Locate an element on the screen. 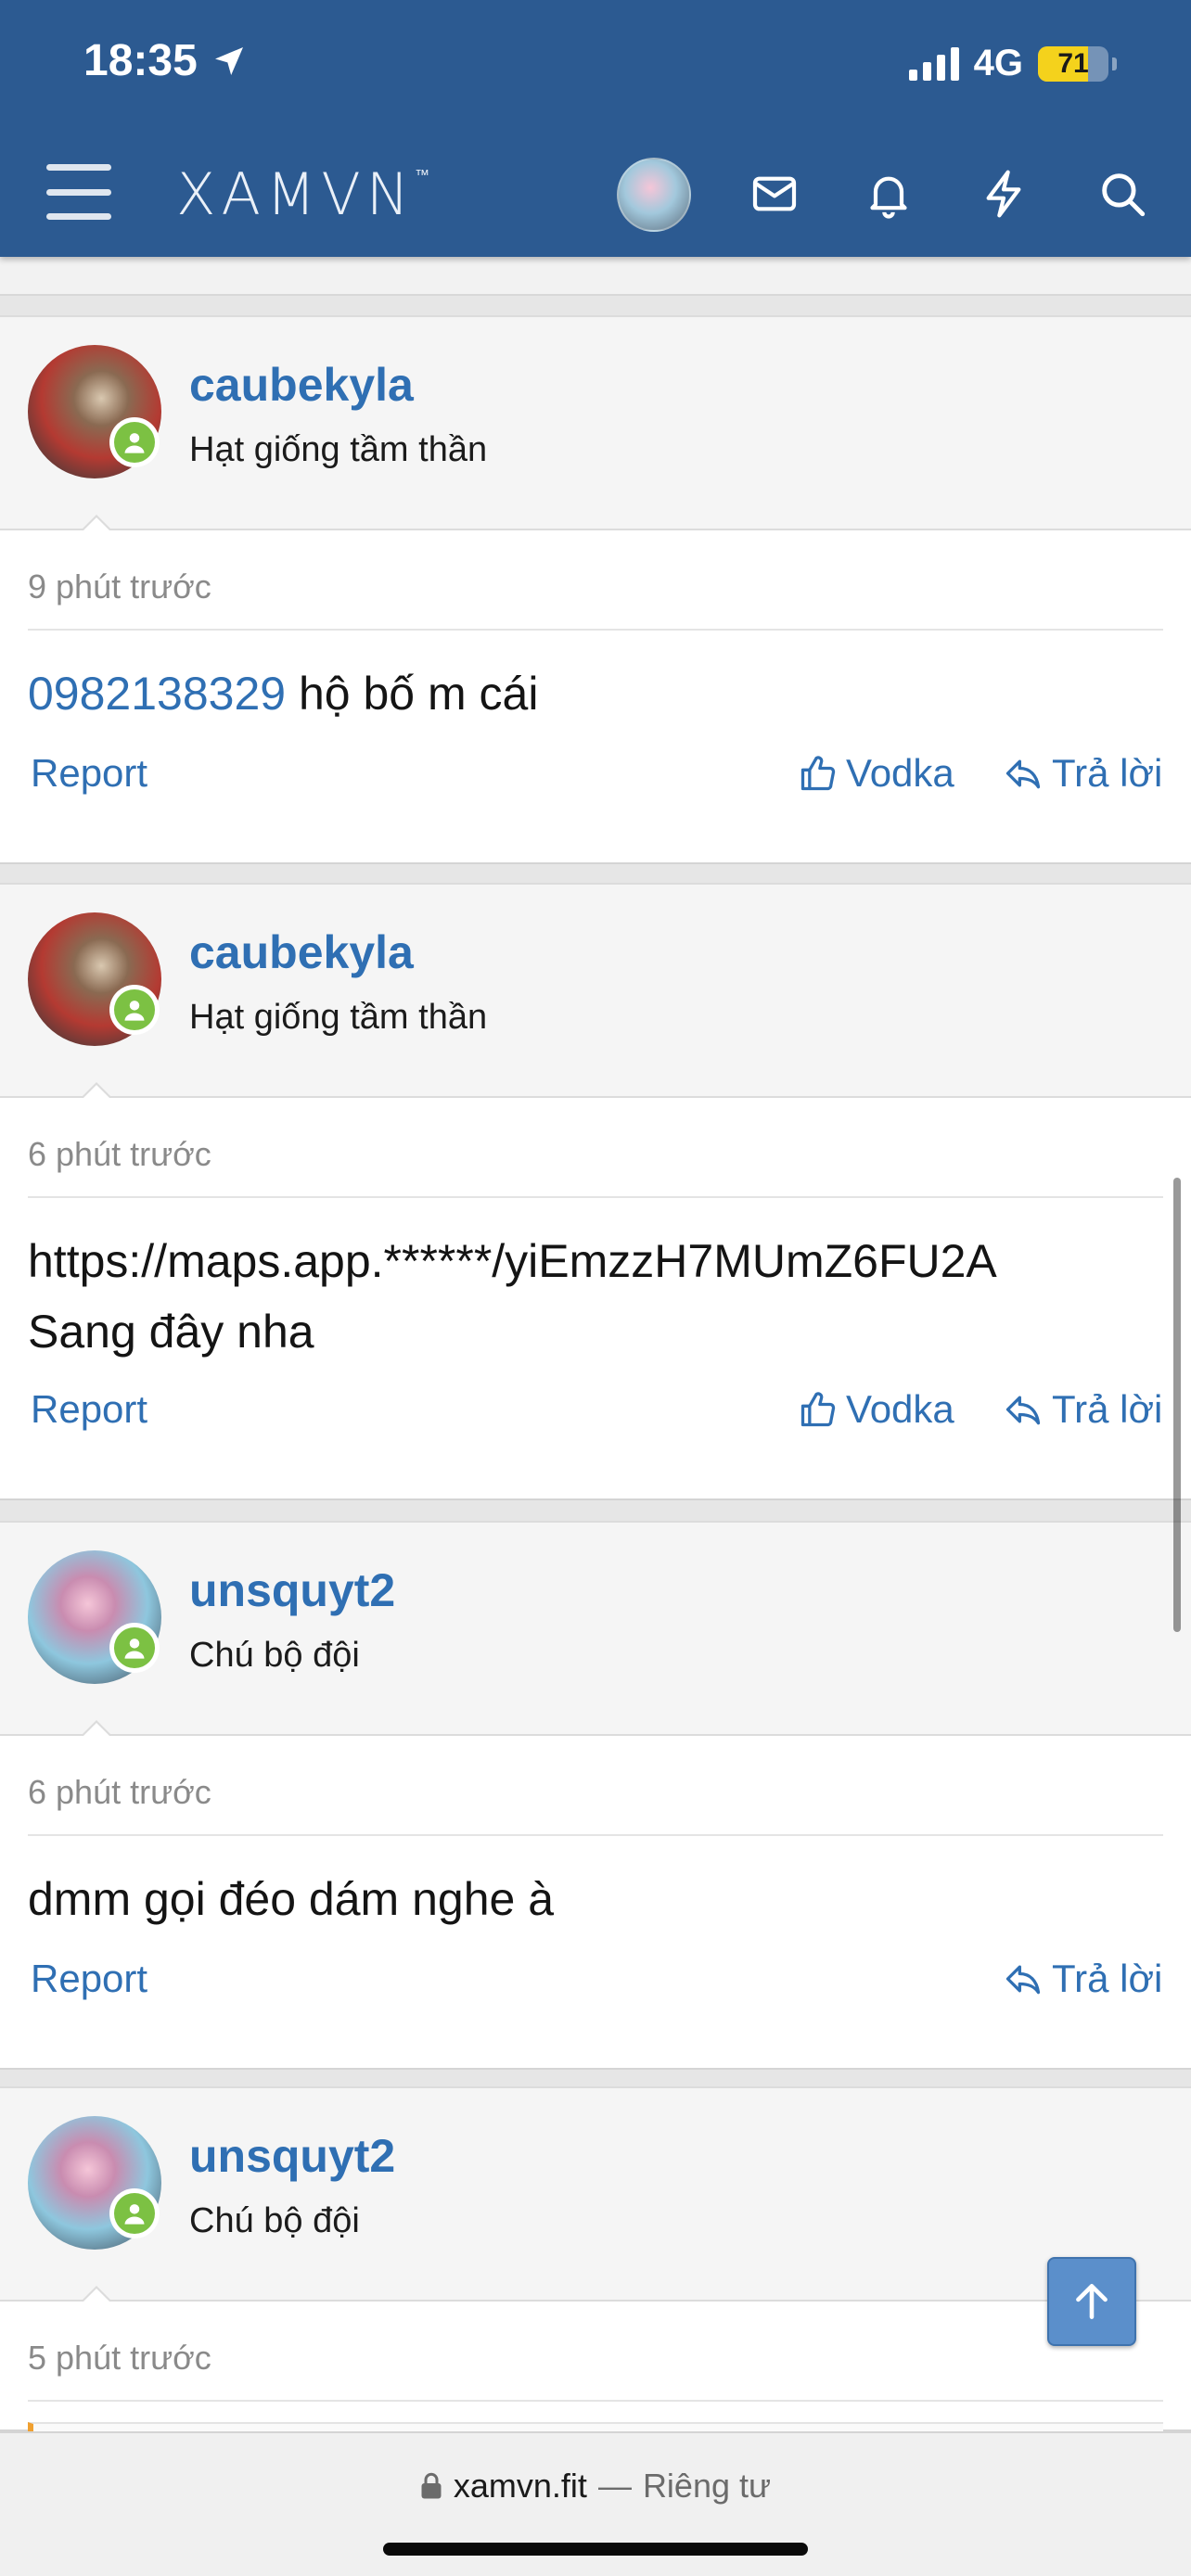 The width and height of the screenshot is (1191, 2576). logo-trademark: ™ is located at coordinates (423, 175).